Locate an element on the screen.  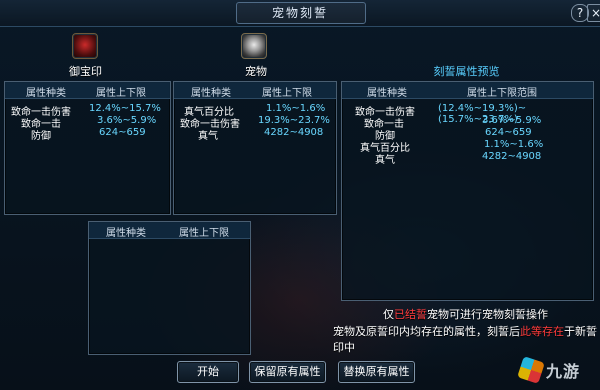
result-attributes-panel: 属性种类 属性上下限 is located at coordinates (169, 288).